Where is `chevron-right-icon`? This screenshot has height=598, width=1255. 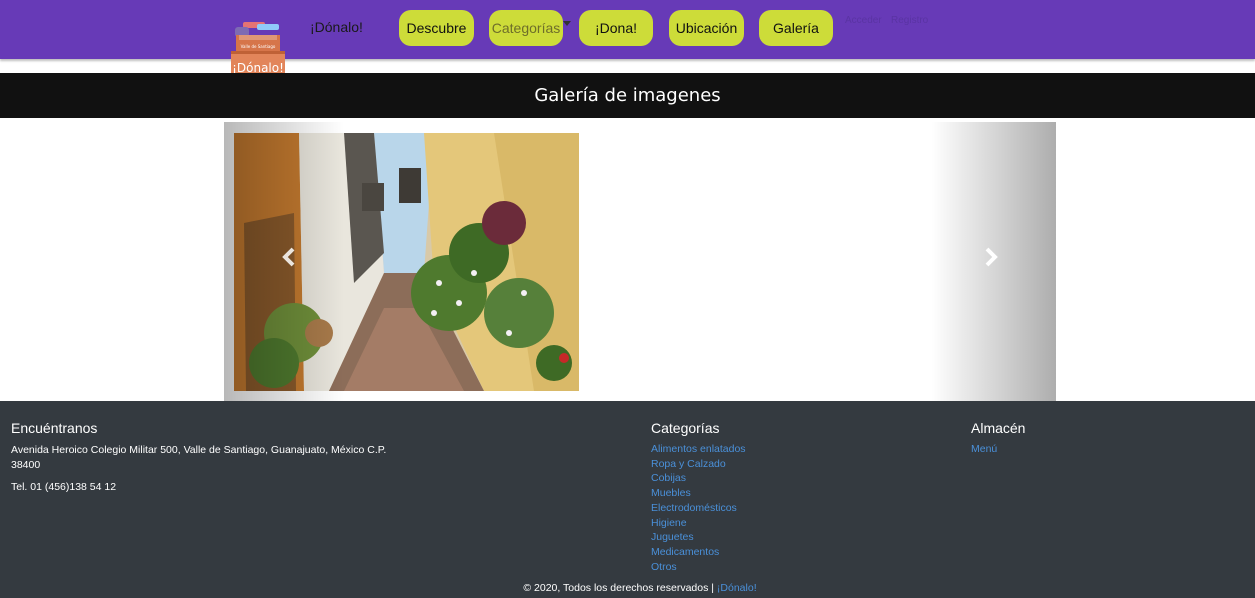 chevron-right-icon is located at coordinates (991, 257).